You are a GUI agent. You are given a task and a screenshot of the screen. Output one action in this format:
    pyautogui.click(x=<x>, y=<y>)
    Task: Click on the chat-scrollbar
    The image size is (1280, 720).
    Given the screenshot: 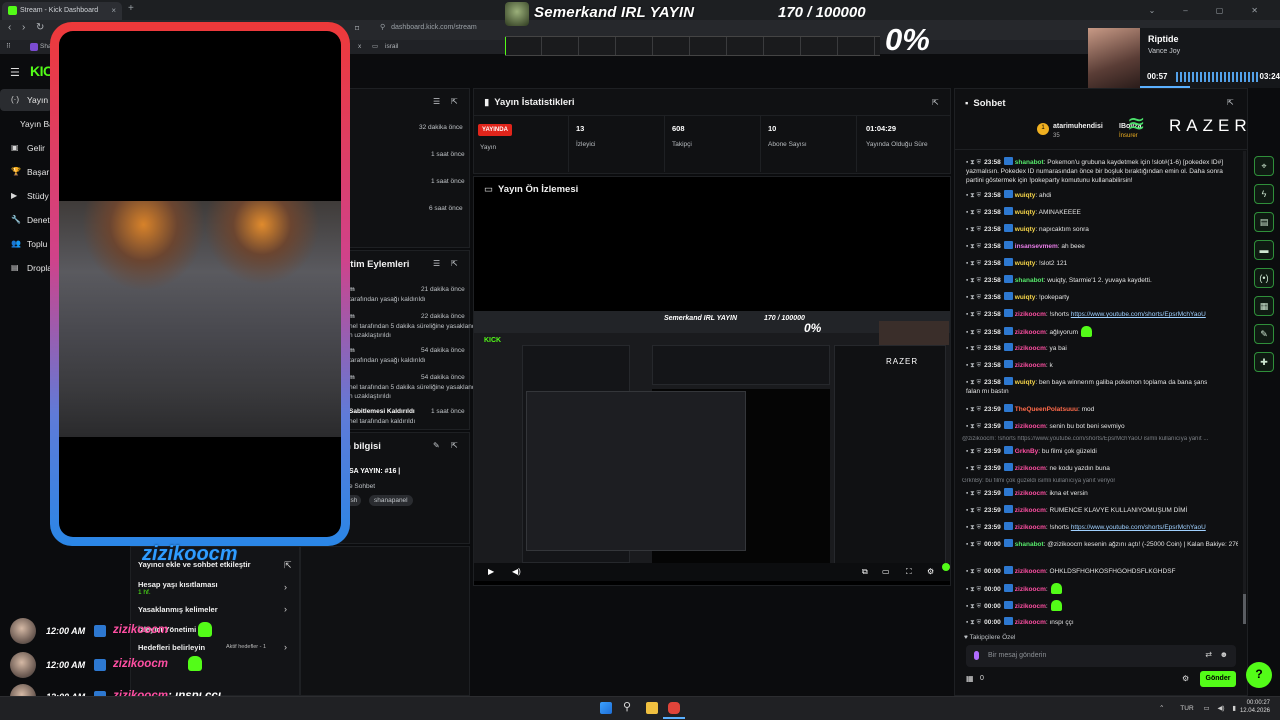 What is the action you would take?
    pyautogui.click(x=1244, y=386)
    